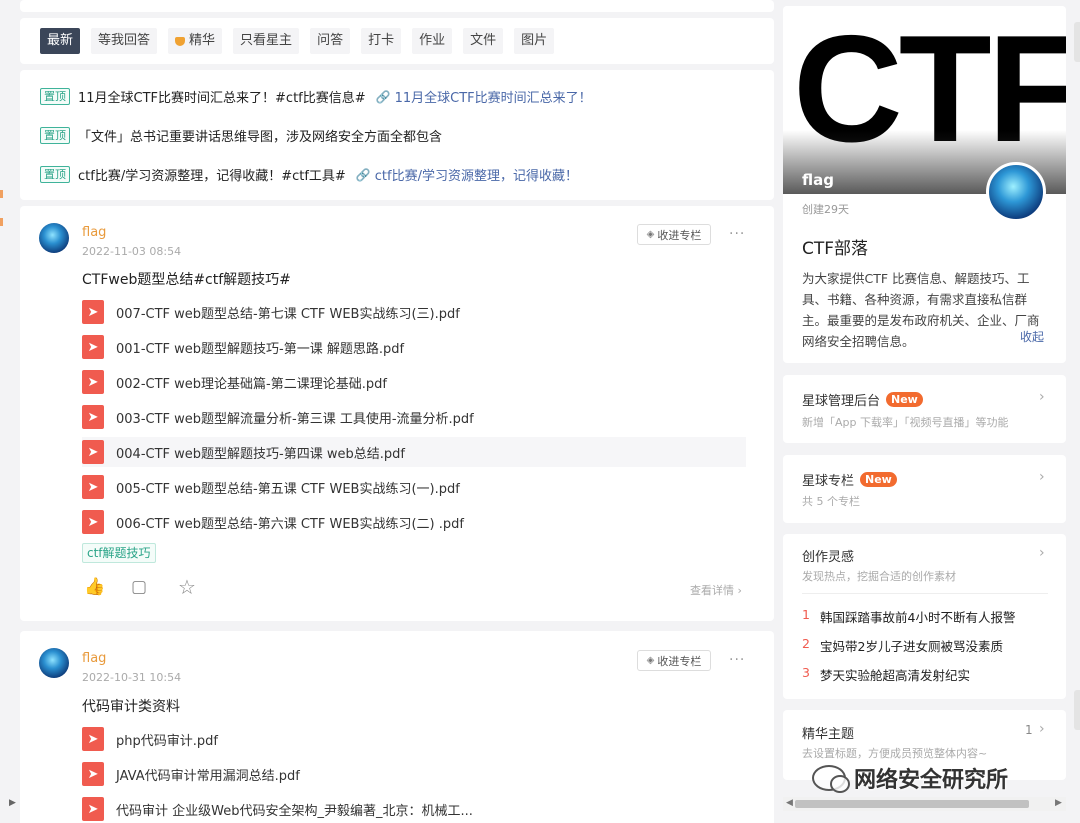 This screenshot has height=823, width=1080. What do you see at coordinates (912, 804) in the screenshot?
I see `scrollbar-thumb` at bounding box center [912, 804].